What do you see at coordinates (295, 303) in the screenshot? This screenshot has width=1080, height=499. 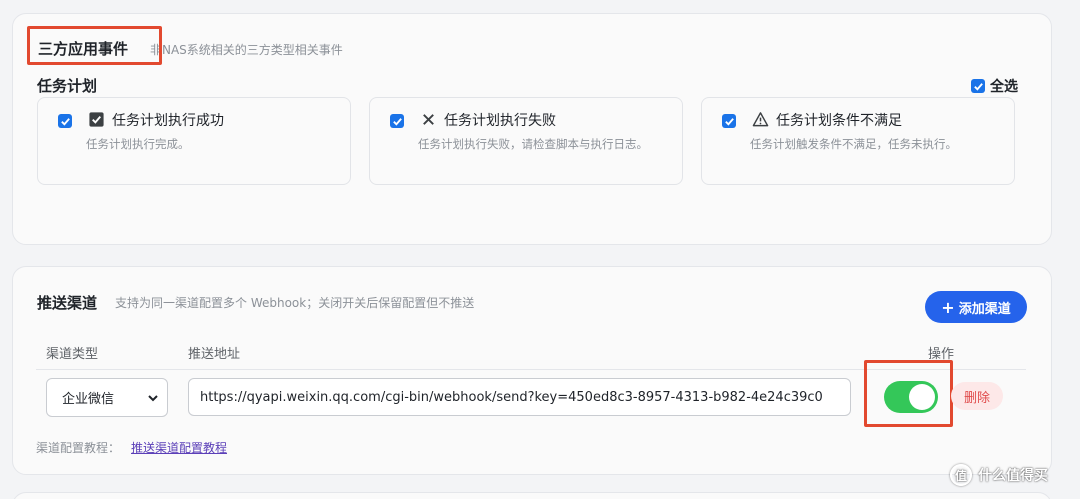 I see `push-section-desc: 支持为同一渠道配置多个 Webhook；关闭开关后保留配置但不推送` at bounding box center [295, 303].